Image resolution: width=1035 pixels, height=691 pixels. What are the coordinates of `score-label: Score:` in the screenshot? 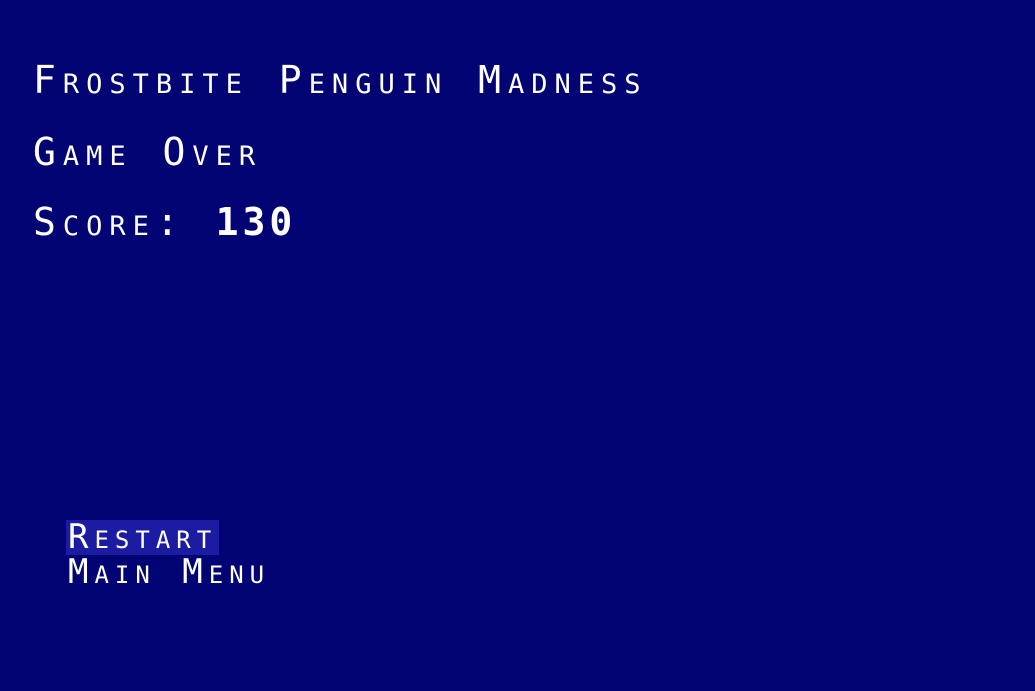 It's located at (124, 222).